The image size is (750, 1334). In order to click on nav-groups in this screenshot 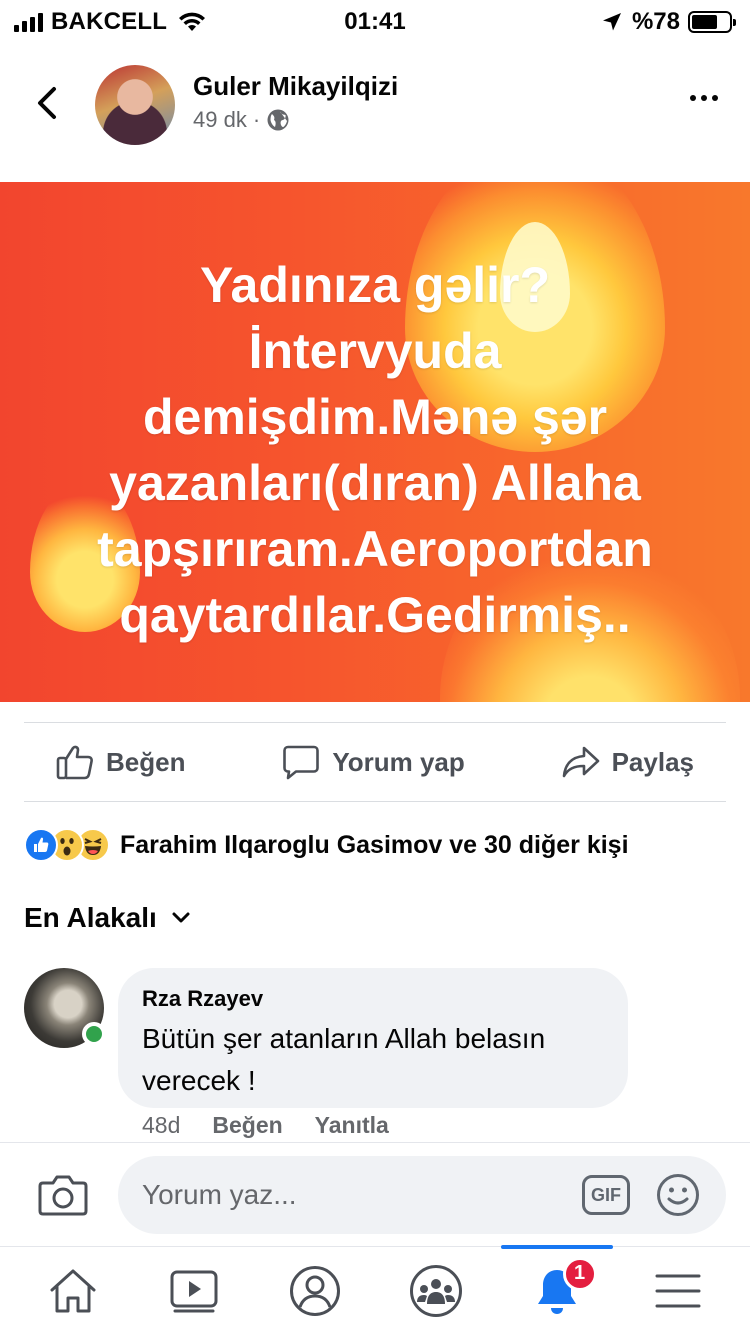, I will do `click(436, 1290)`.